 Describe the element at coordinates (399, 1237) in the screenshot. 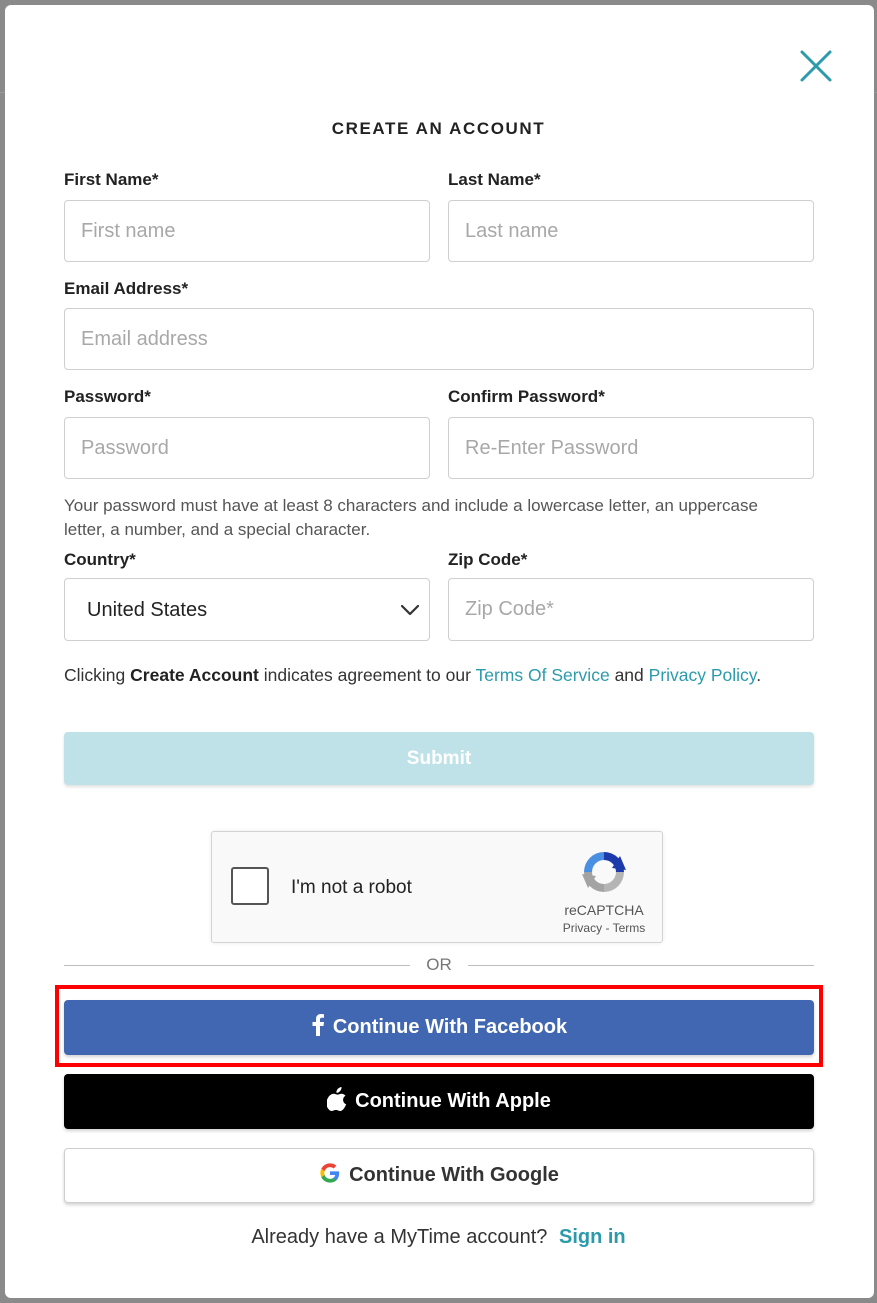

I see `signin-prompt-text: Already have a MyTime account?` at that location.